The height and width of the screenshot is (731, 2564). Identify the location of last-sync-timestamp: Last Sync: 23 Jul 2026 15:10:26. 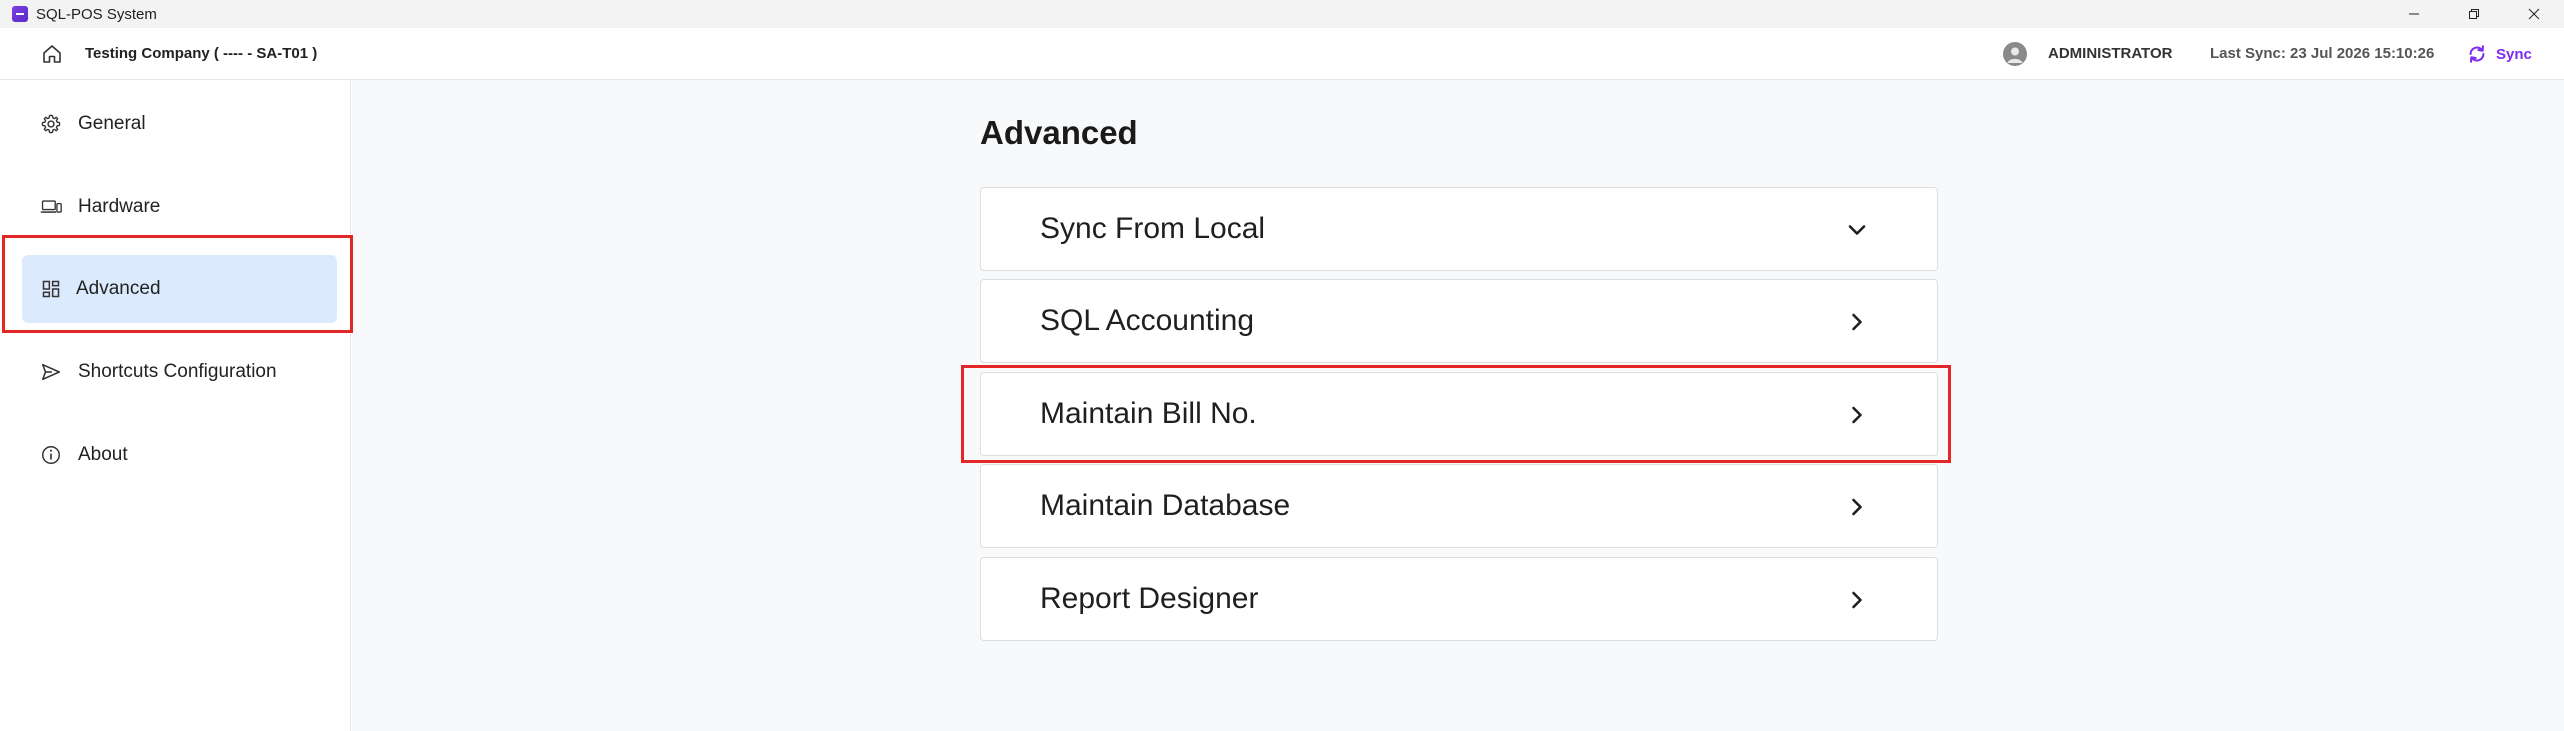
(2322, 53).